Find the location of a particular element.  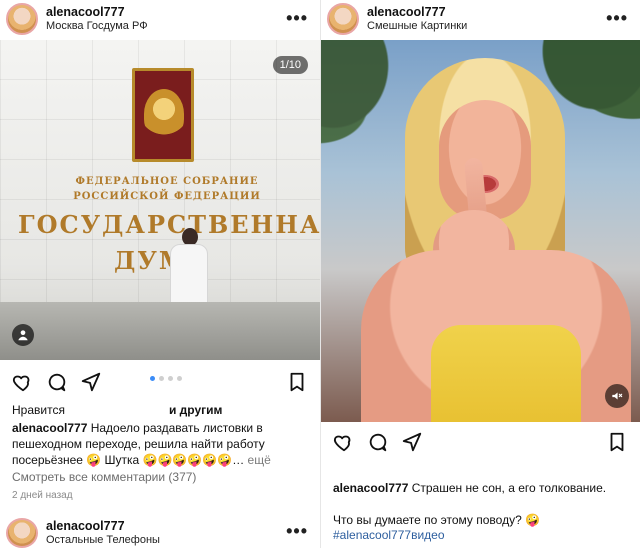

post-header-text: alenacool777 Смешные Картинки is located at coordinates (417, 19).